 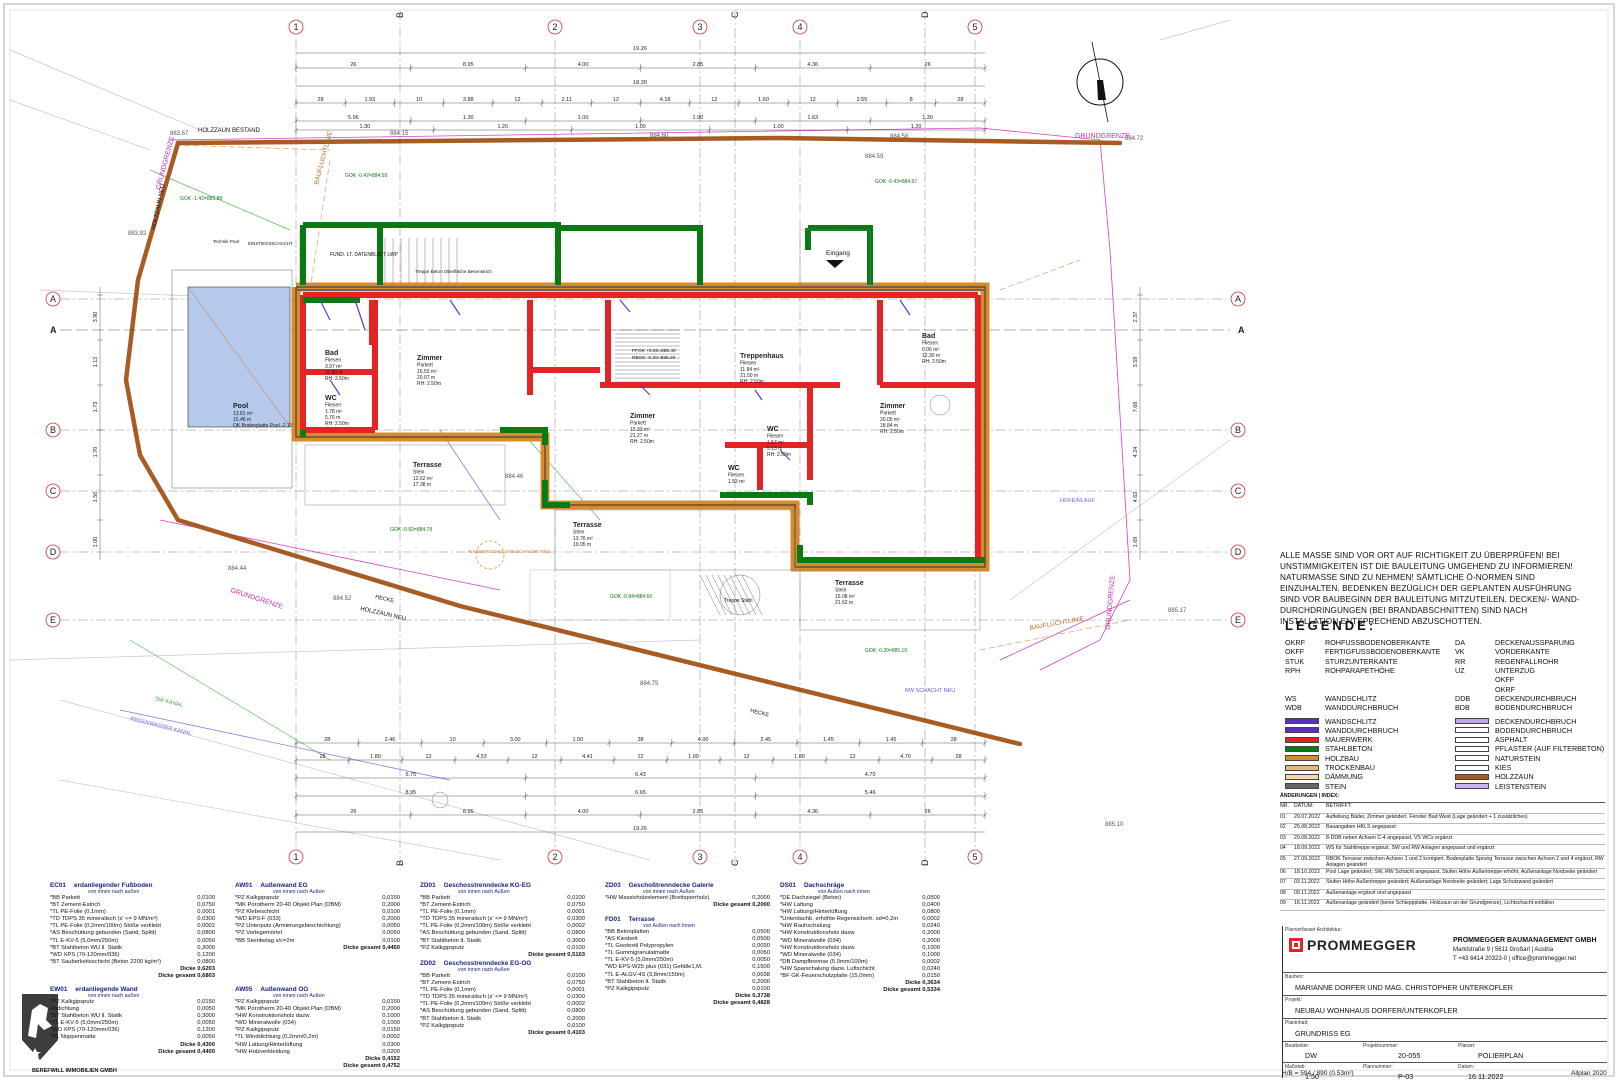 What do you see at coordinates (53, 491) in the screenshot?
I see `axis-side-C: C` at bounding box center [53, 491].